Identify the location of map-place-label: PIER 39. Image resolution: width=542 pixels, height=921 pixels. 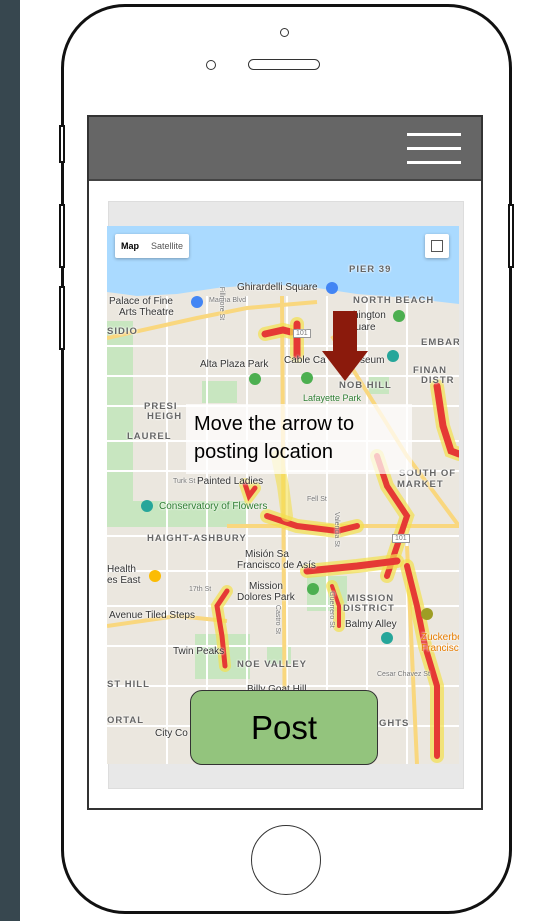
(370, 269).